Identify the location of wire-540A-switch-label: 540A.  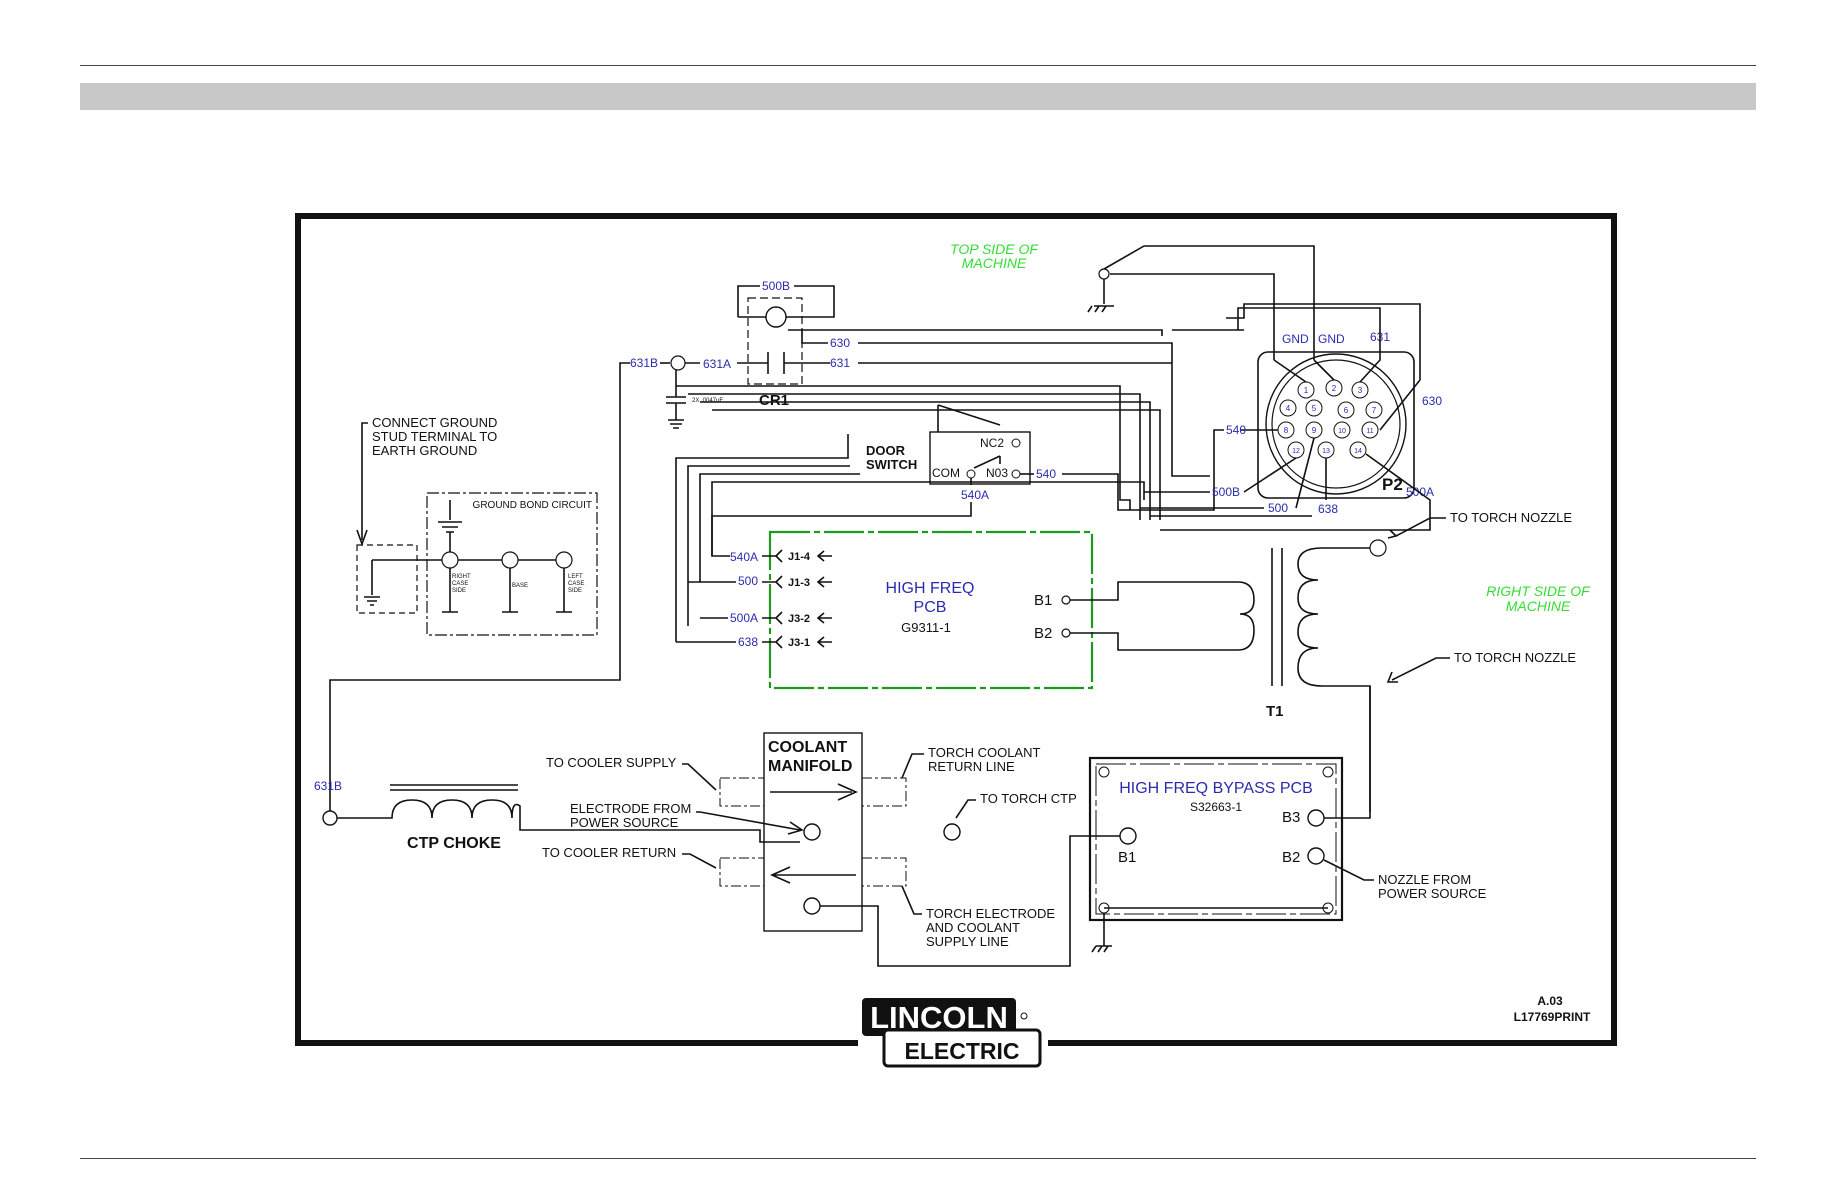
(975, 495).